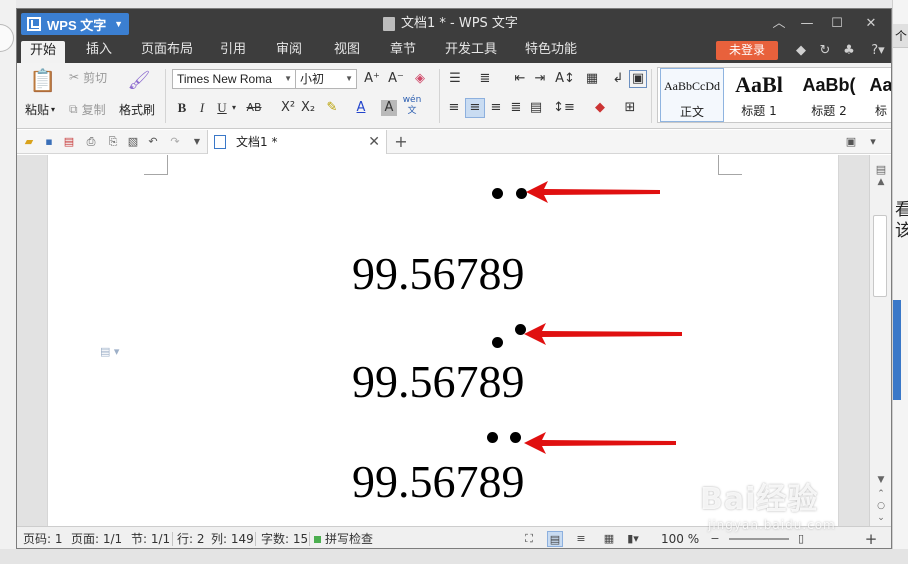  I want to click on previous-page-icon: ⌃, so click(881, 494).